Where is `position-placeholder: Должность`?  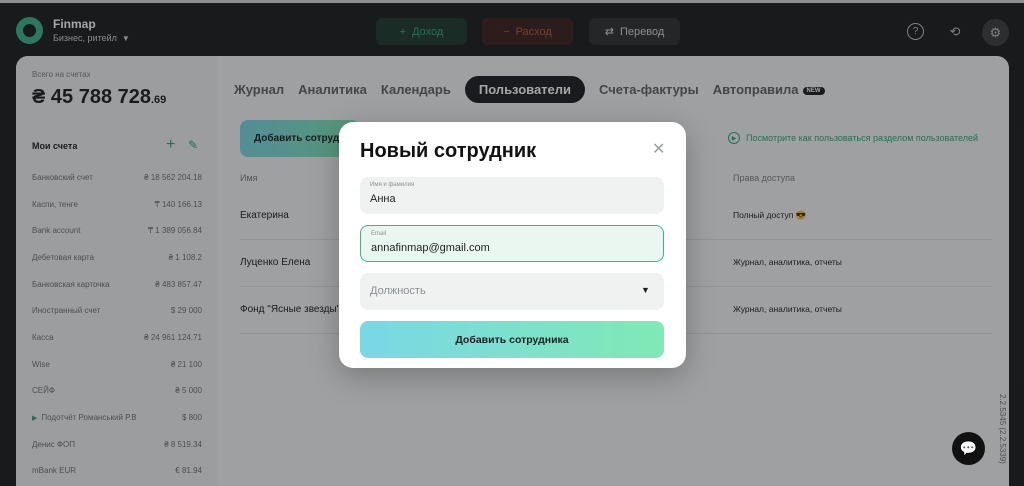 position-placeholder: Должность is located at coordinates (398, 291).